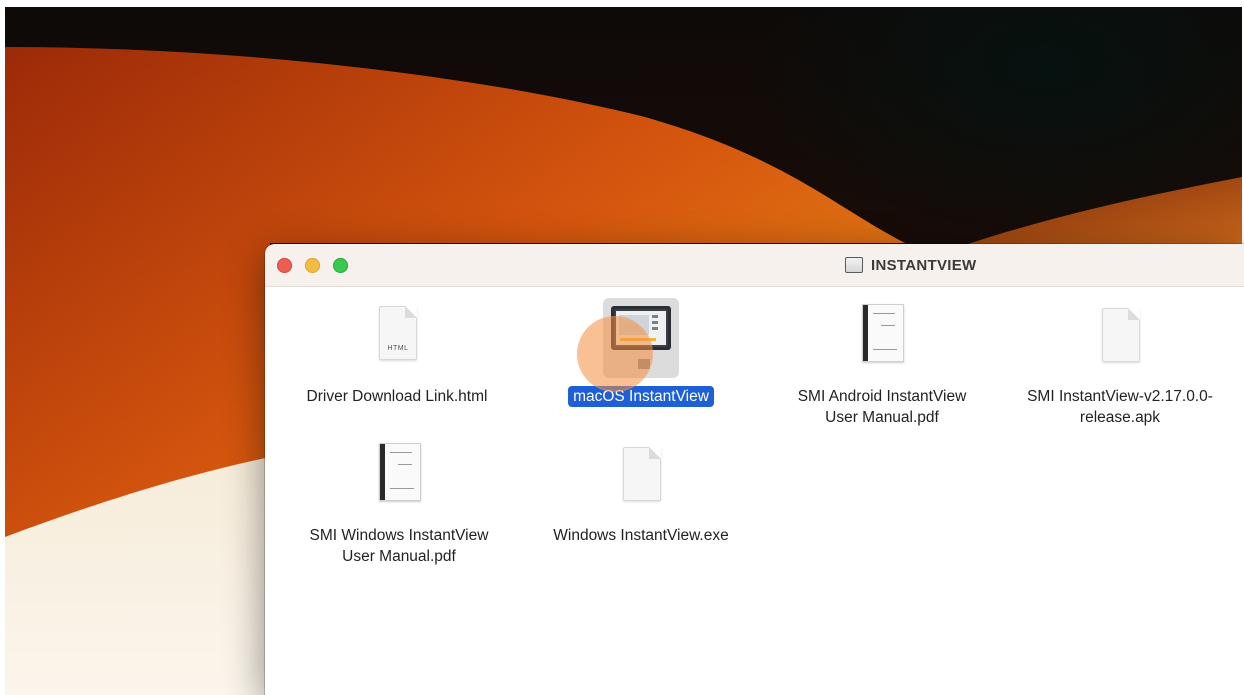 The width and height of the screenshot is (1244, 695). I want to click on file-item-apk: SMI InstantView-v2.17.0.0-release.apk, so click(1120, 364).